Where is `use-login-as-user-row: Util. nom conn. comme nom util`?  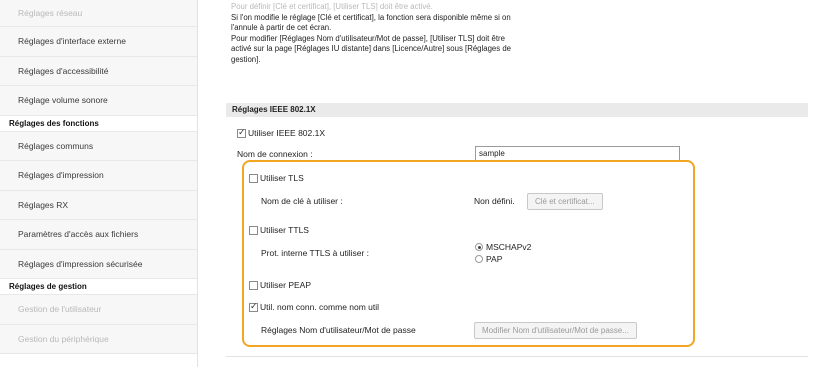
use-login-as-user-row: Util. nom conn. comme nom util is located at coordinates (314, 306).